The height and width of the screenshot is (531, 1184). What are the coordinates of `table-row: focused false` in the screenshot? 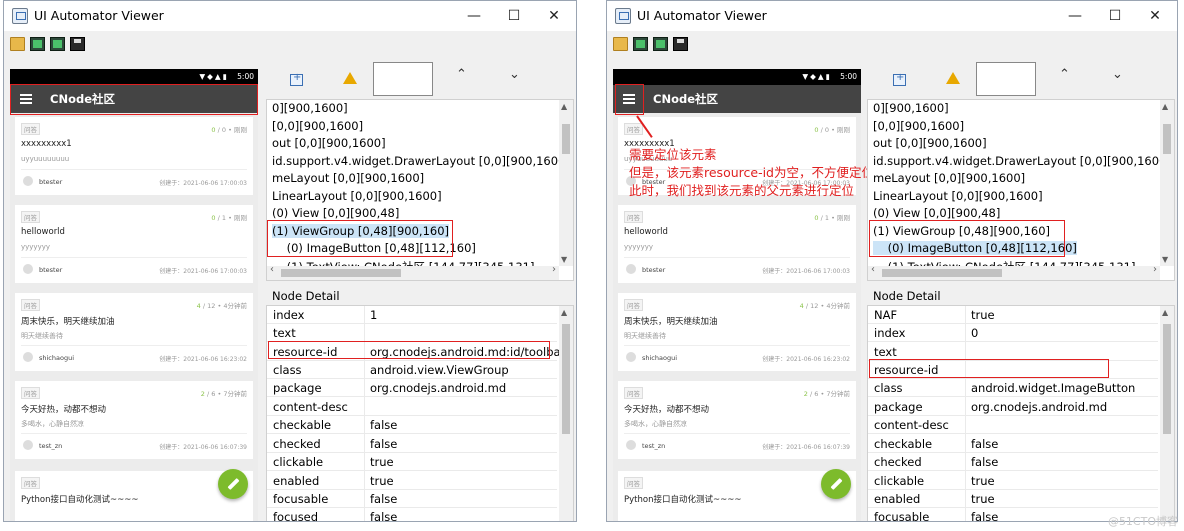 It's located at (412, 514).